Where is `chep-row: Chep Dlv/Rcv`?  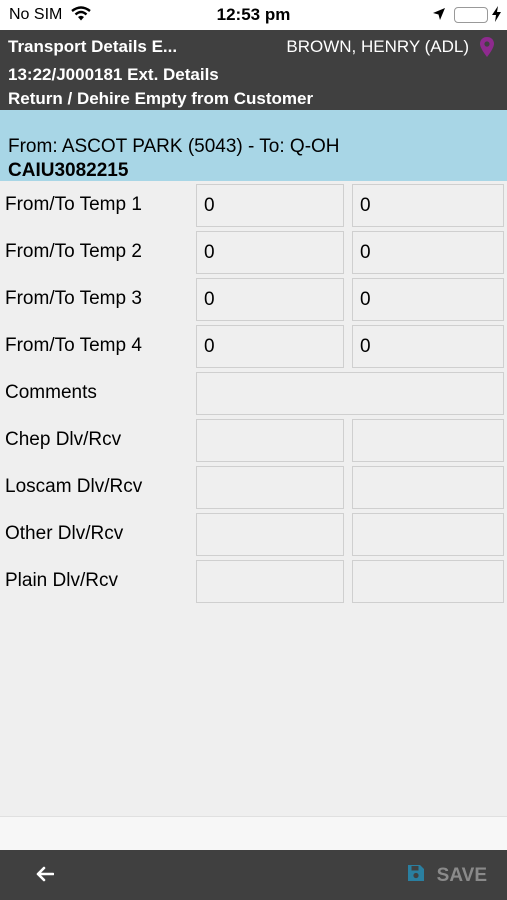
chep-row: Chep Dlv/Rcv is located at coordinates (253, 440).